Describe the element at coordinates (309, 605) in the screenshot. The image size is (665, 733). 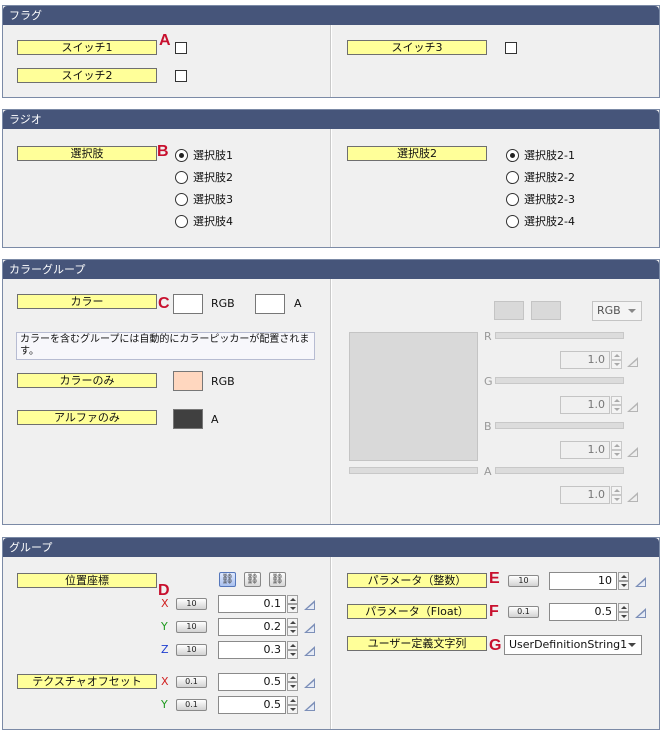
I see `position-x-slider-icon` at that location.